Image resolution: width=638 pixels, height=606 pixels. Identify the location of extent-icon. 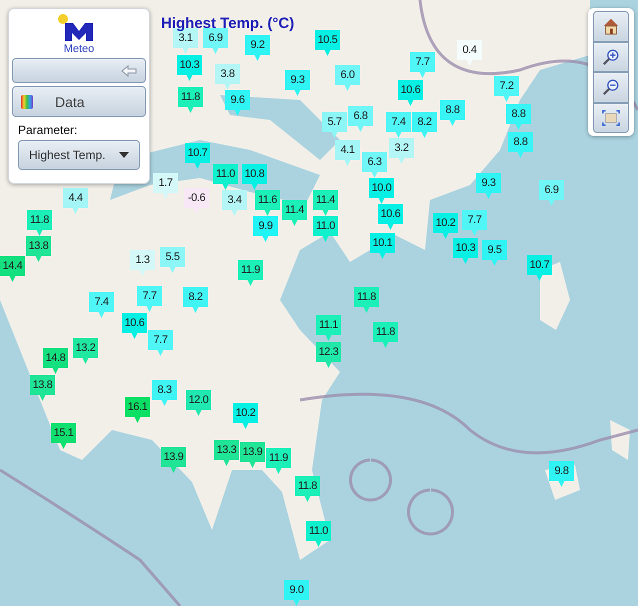
(611, 117).